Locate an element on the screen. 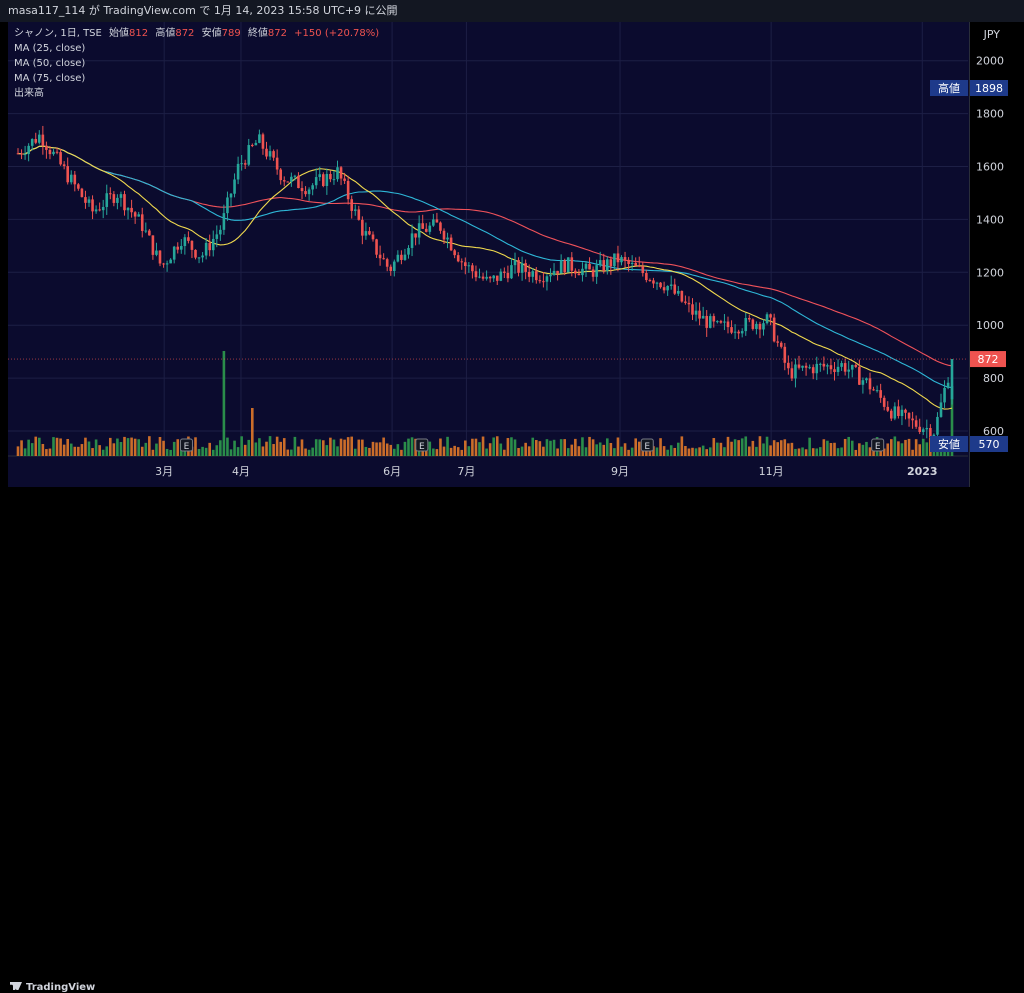 This screenshot has height=993, width=1024. ma25-legend: MA (25, close) is located at coordinates (196, 48).